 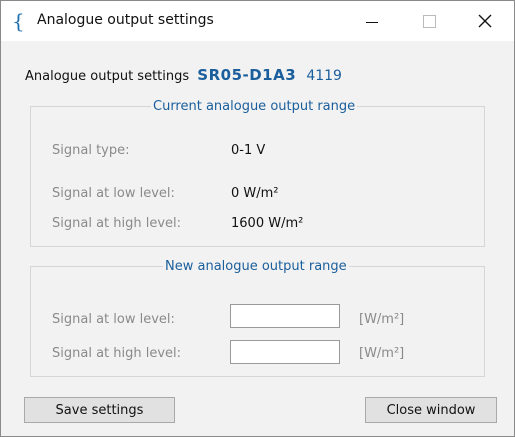 I want to click on high-level-input, so click(x=285, y=352).